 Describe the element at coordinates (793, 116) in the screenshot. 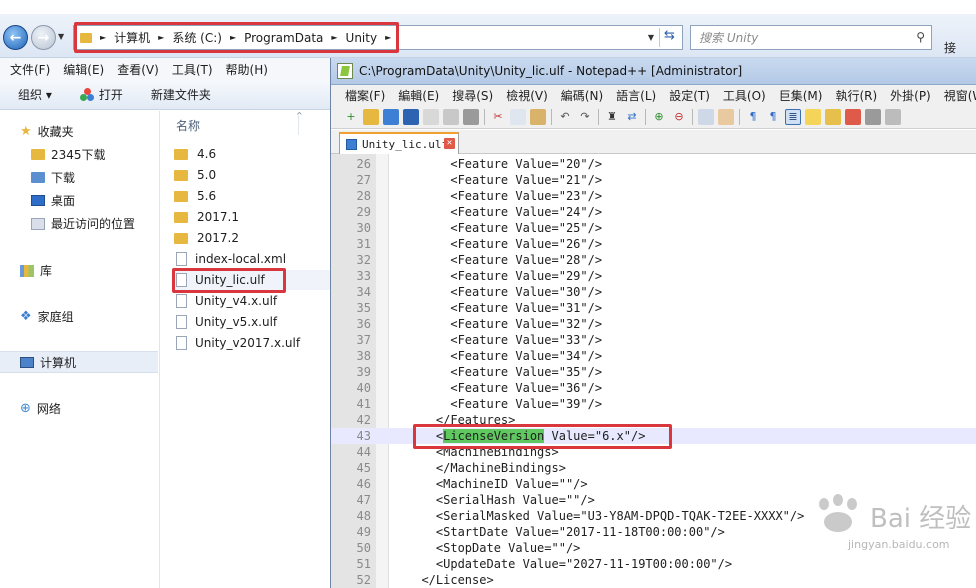

I see `indent-guide-icon: ≣` at that location.